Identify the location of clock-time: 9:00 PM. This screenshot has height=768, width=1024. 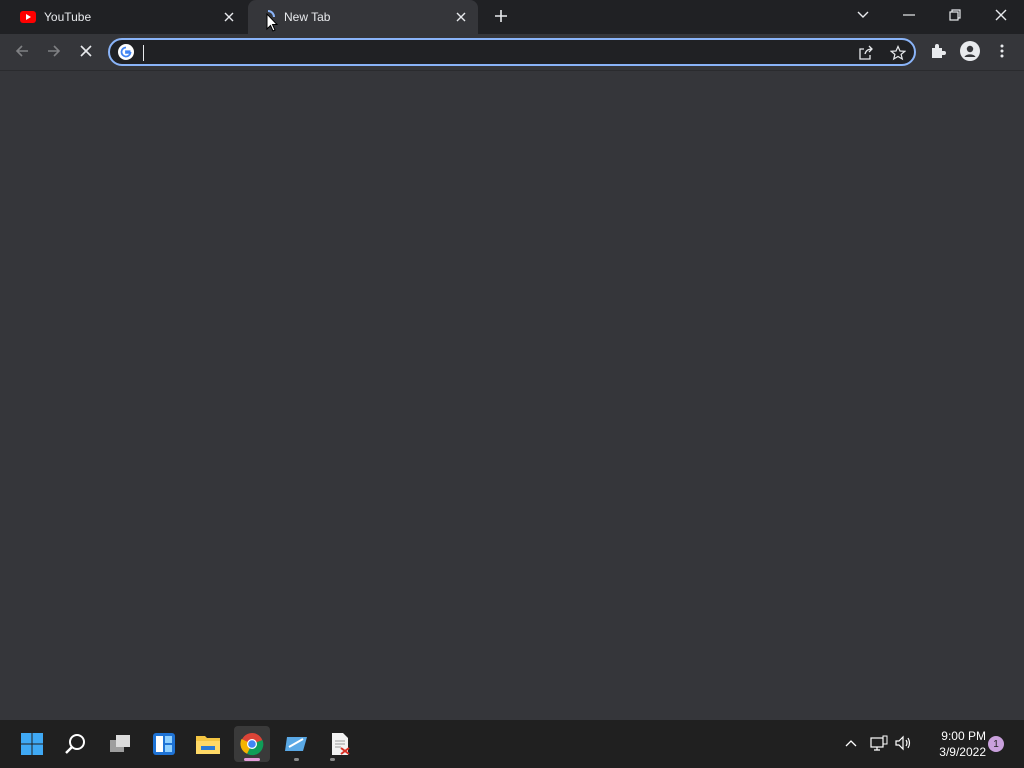
(963, 736).